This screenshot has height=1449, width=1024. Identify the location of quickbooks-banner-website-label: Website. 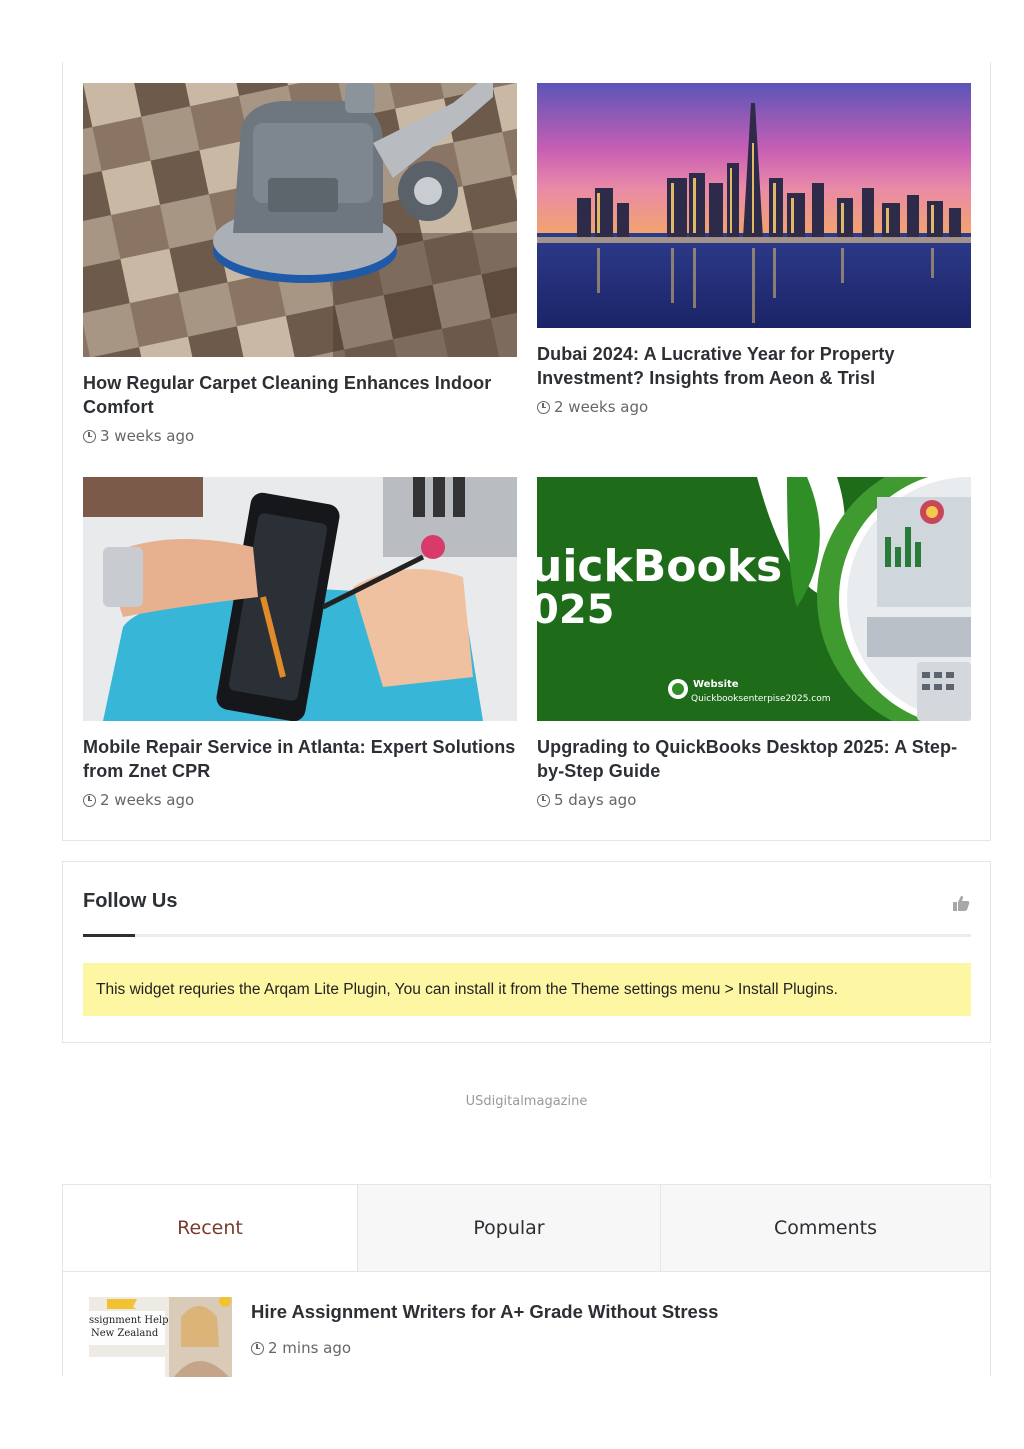
(716, 684).